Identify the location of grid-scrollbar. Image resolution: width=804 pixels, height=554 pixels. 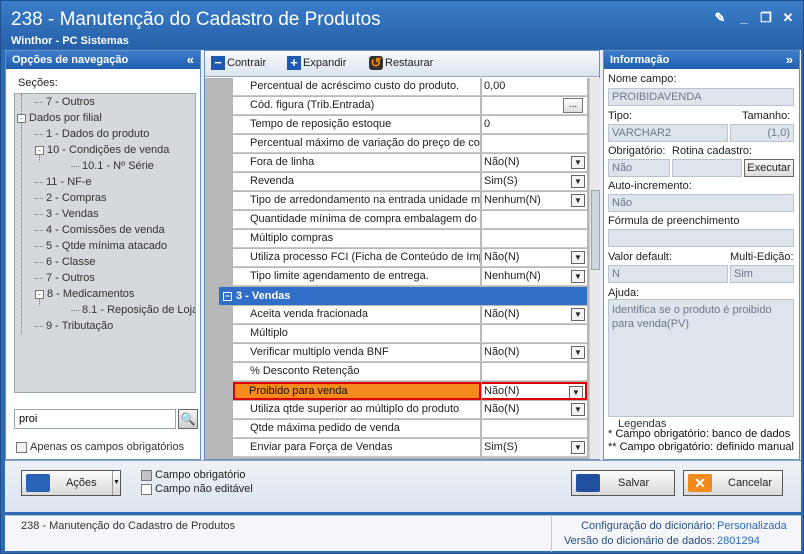
(594, 268).